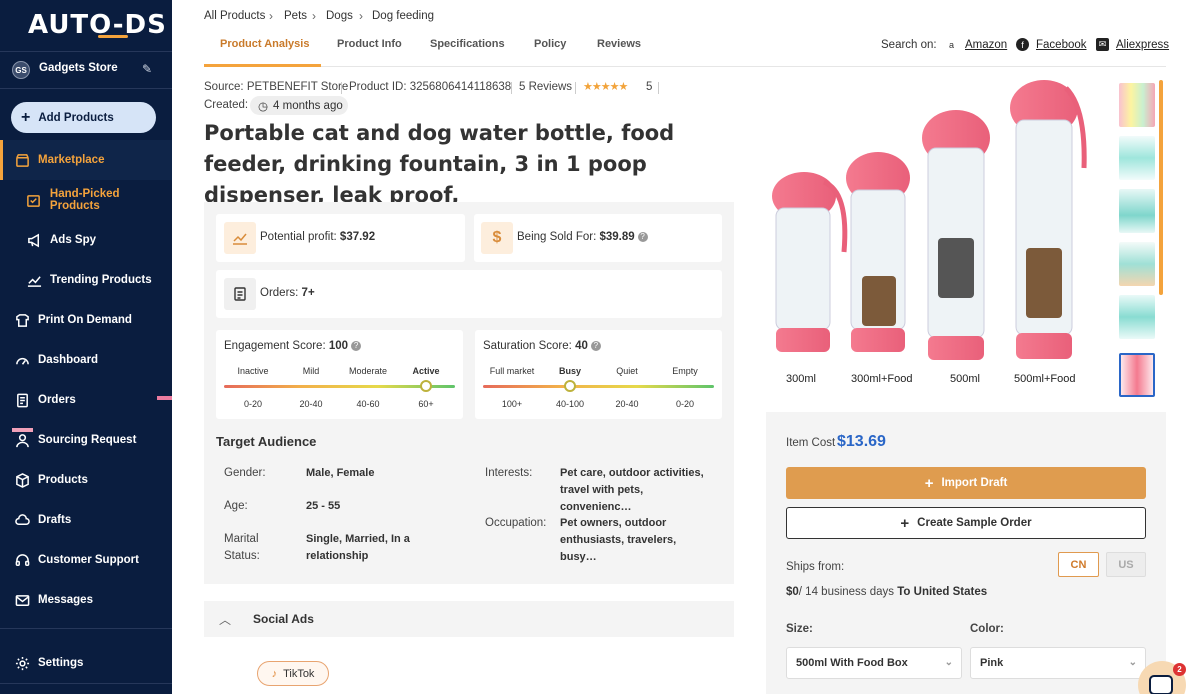 This screenshot has width=1200, height=694. I want to click on sidebar-item-label: Orders, so click(57, 400).